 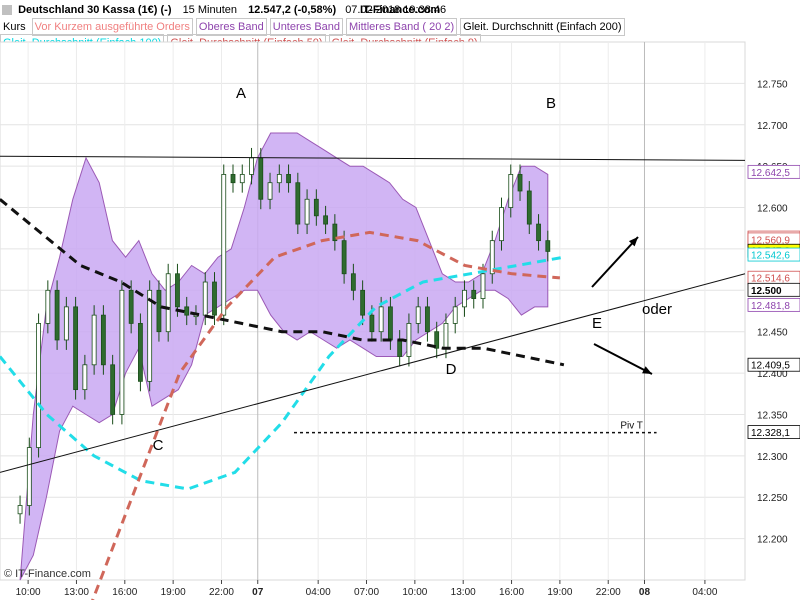 What do you see at coordinates (770, 366) in the screenshot?
I see `price-label: 12.409,5` at bounding box center [770, 366].